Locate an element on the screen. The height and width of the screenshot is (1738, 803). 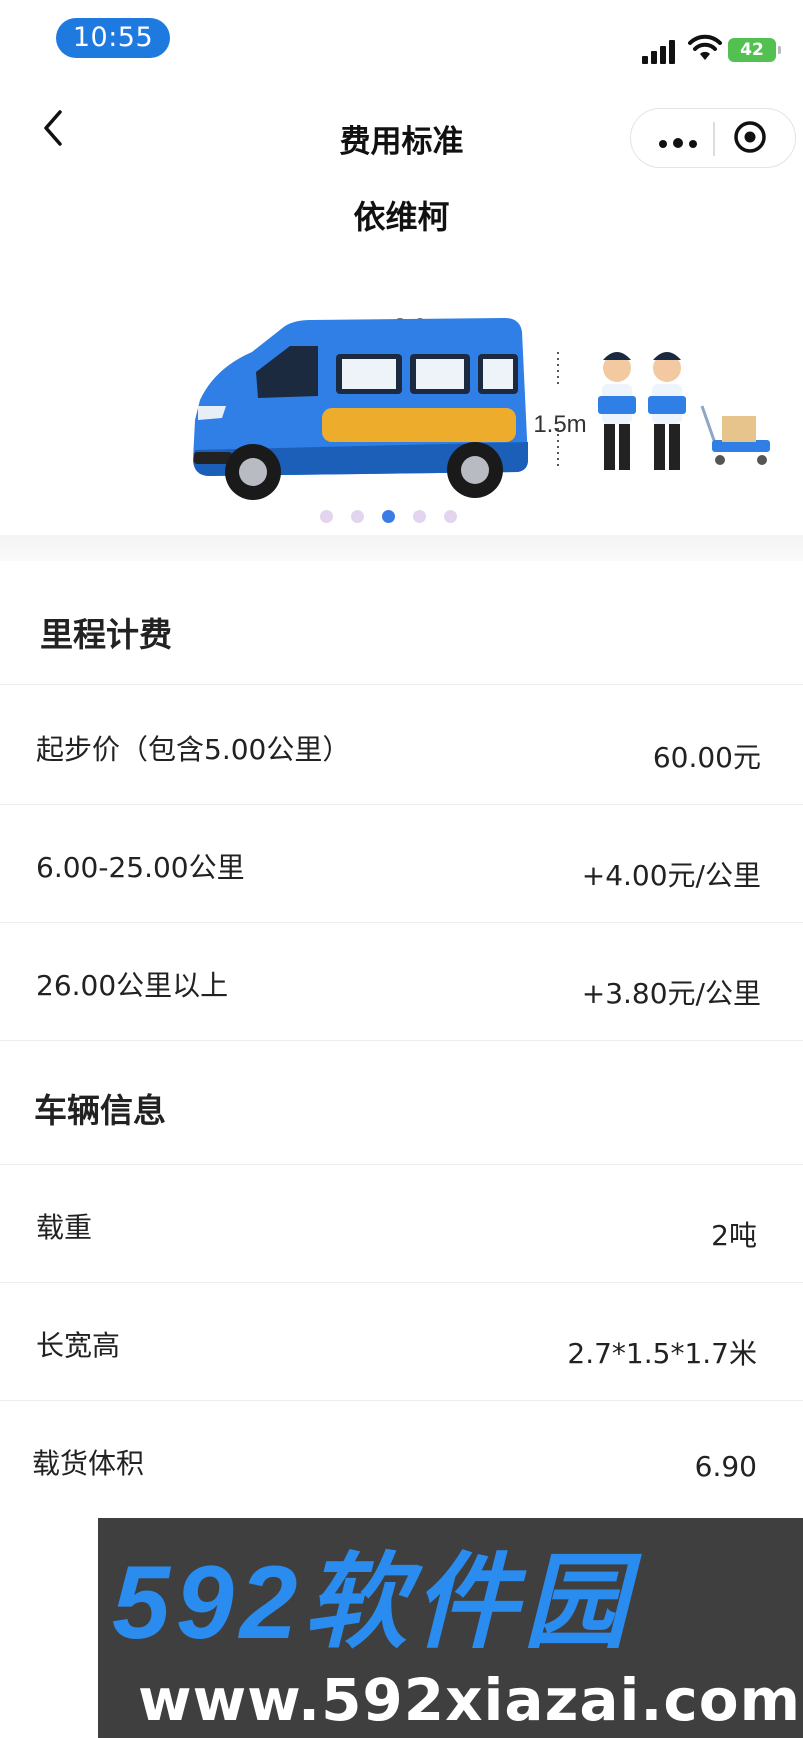
row-label: 载重 is located at coordinates (64, 1227).